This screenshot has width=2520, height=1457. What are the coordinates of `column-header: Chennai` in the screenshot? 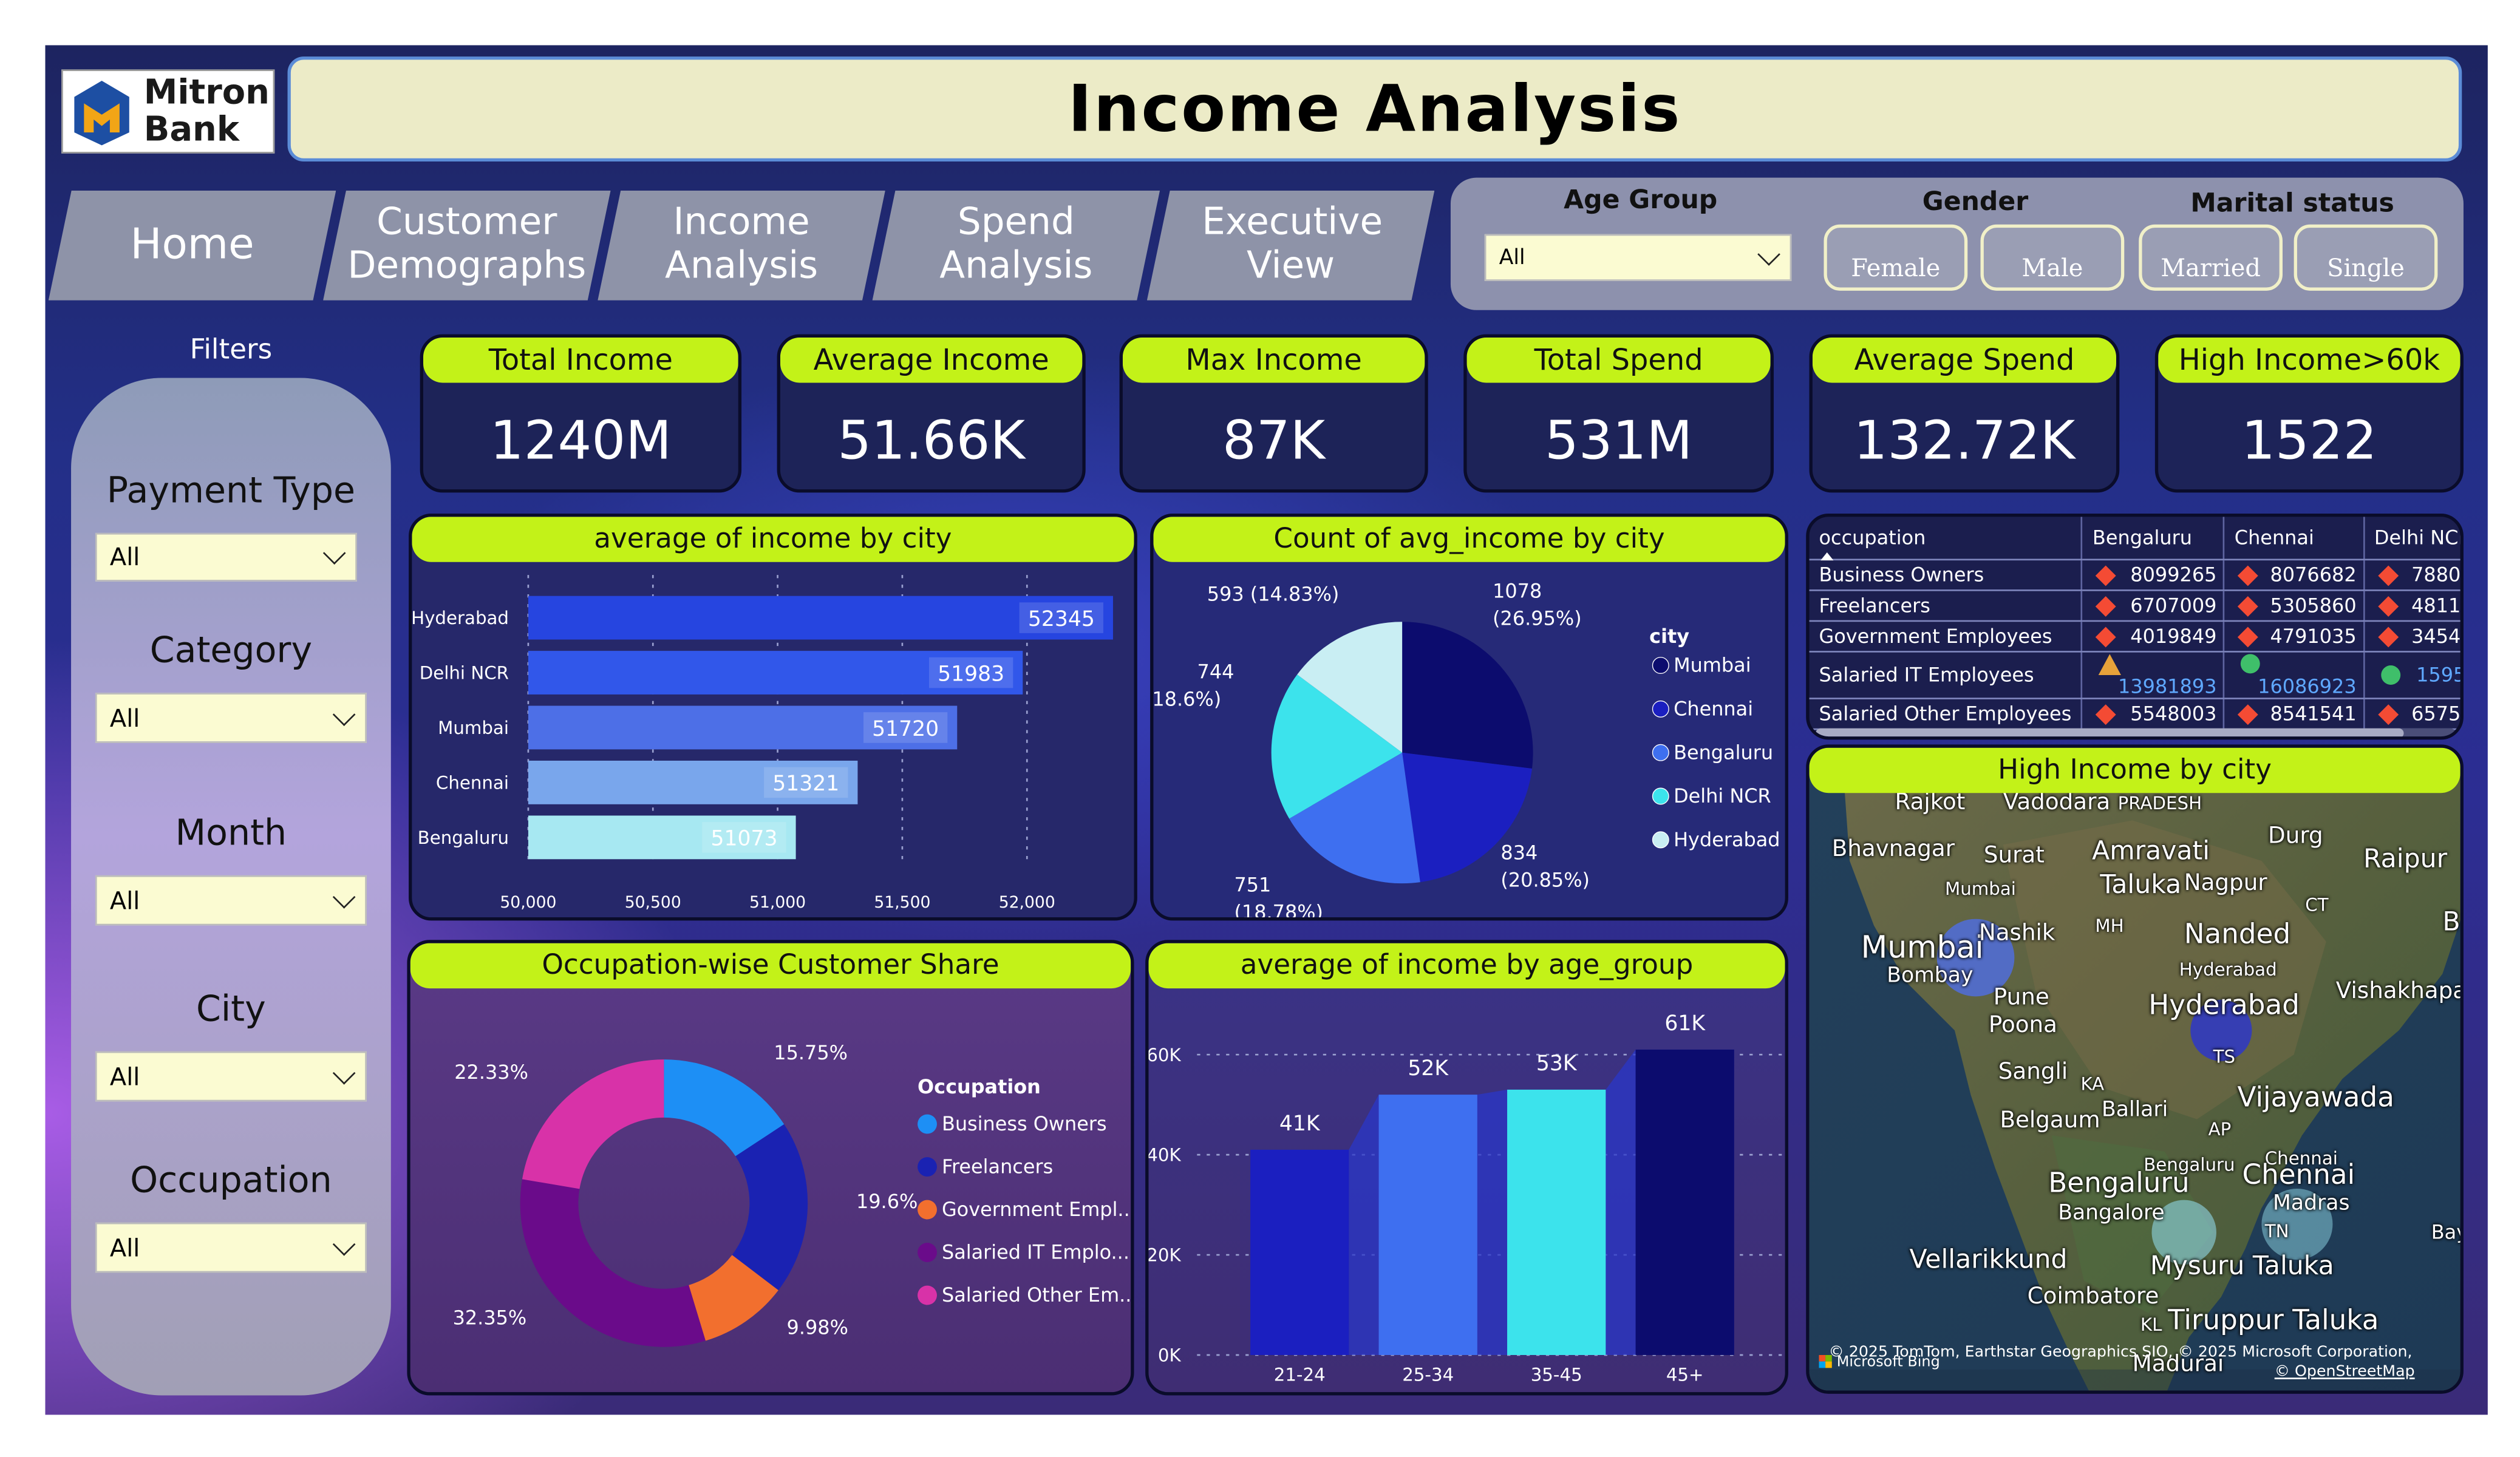 It's located at (2294, 538).